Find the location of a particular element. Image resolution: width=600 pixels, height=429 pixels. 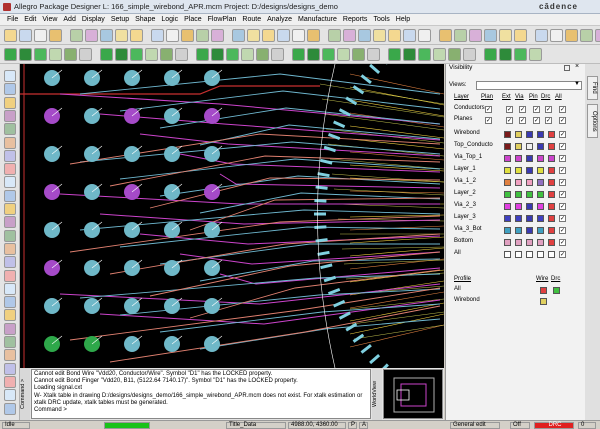

menu-analyze: Analyze is located at coordinates (279, 20).